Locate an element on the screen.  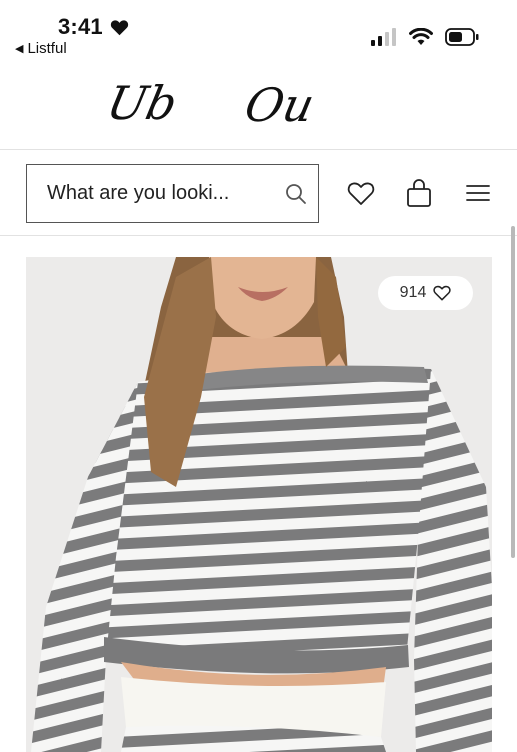
status-indicators is located at coordinates (425, 39).